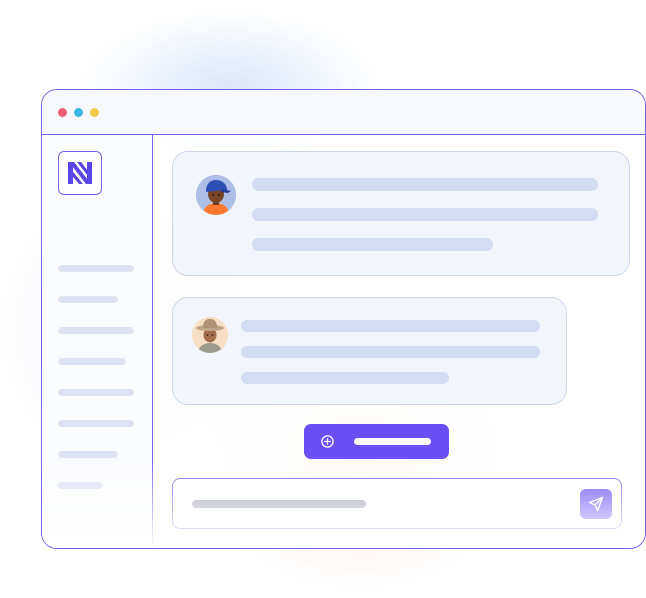 This screenshot has height=598, width=646. Describe the element at coordinates (343, 112) in the screenshot. I see `window-titlebar` at that location.